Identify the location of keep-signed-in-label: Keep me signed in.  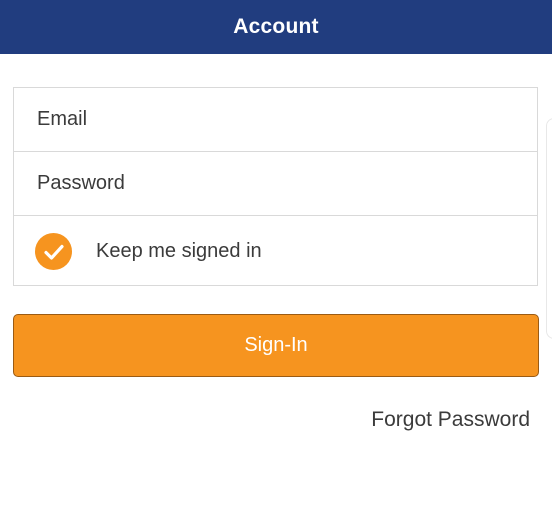
(179, 251).